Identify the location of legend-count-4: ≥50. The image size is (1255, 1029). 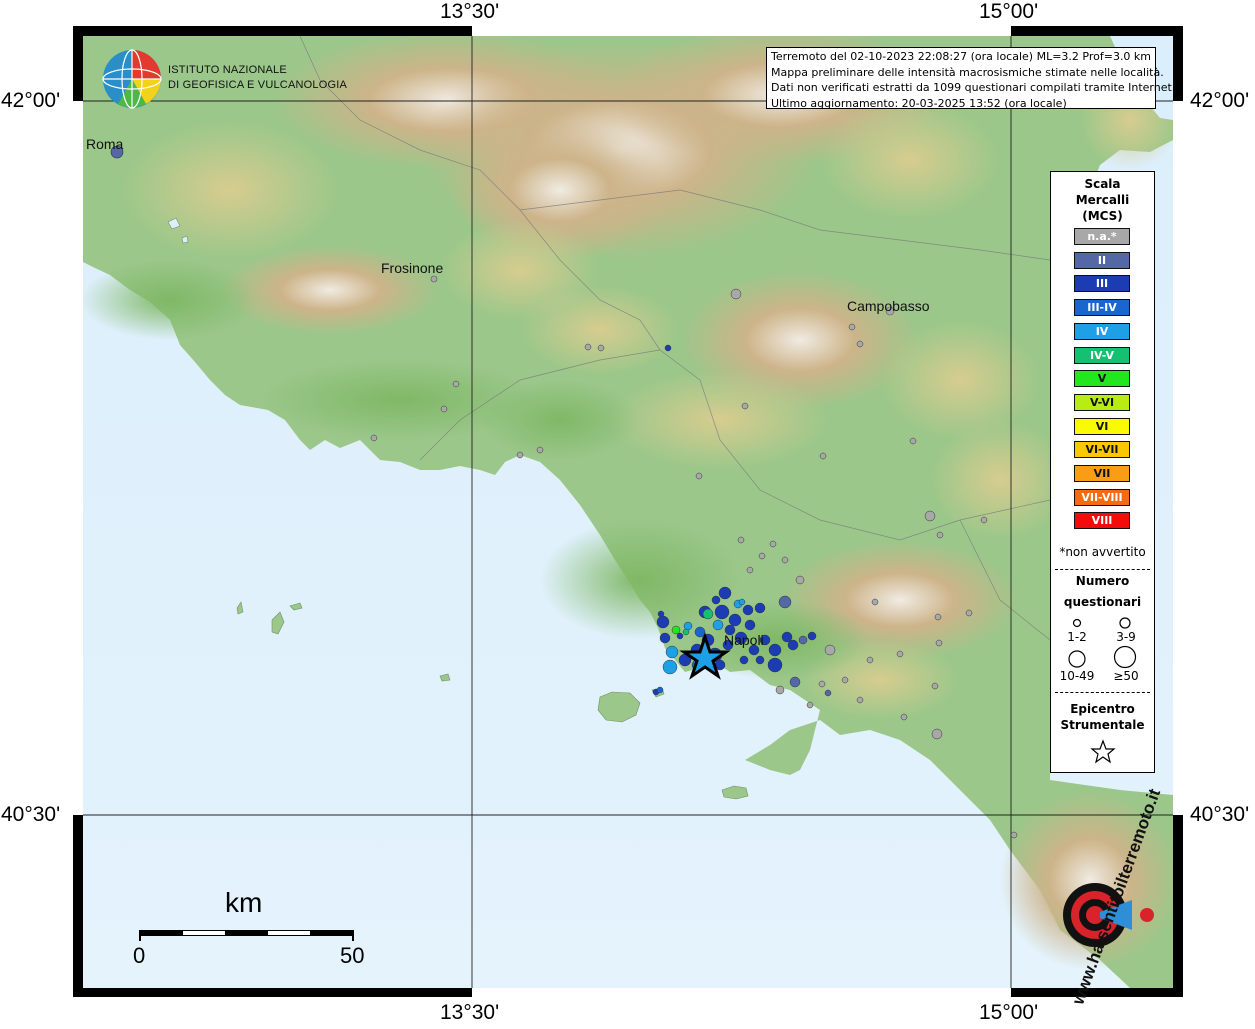
(1126, 676).